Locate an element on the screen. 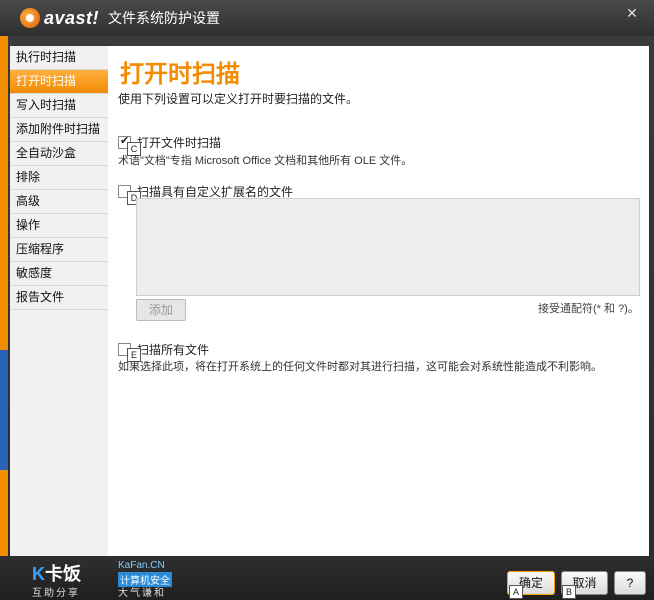 This screenshot has height=600, width=654. wildcard-note: 接受通配符(* 和 ?)。 is located at coordinates (588, 309).